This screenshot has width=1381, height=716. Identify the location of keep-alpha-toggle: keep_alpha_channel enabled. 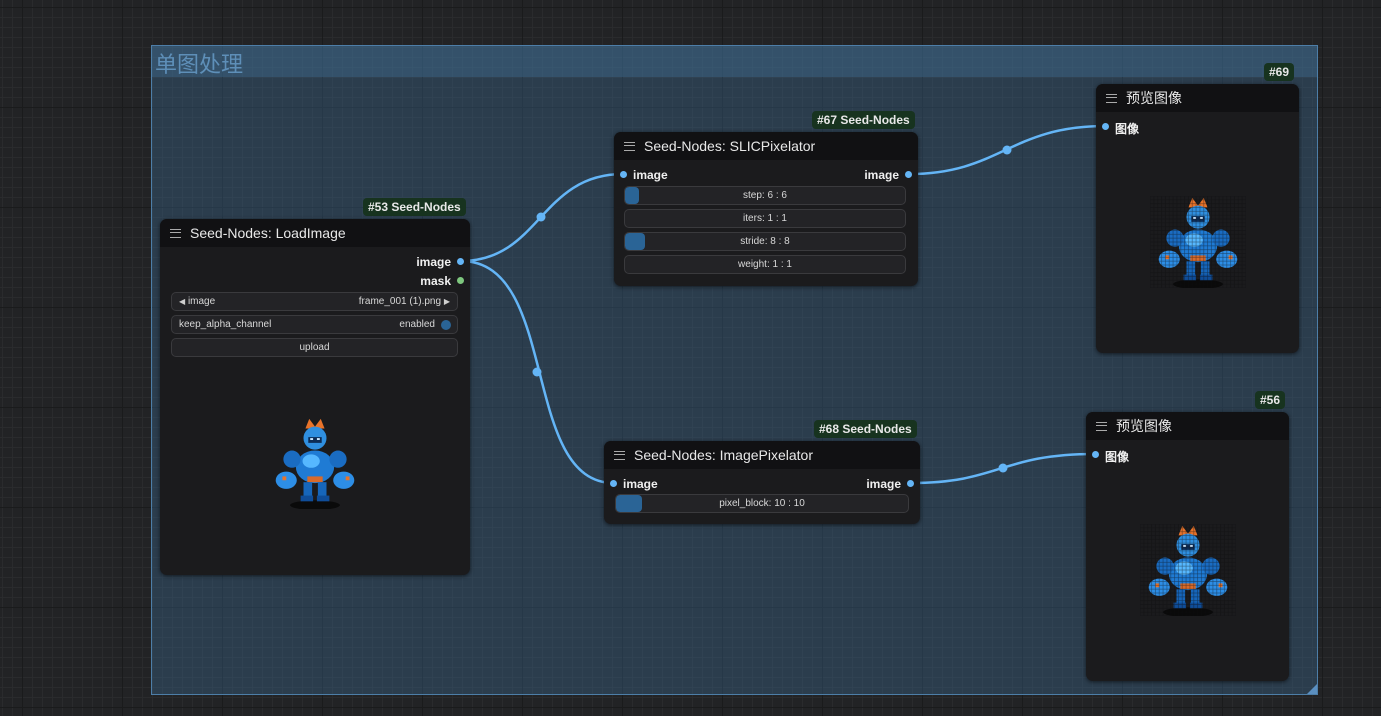
(314, 324).